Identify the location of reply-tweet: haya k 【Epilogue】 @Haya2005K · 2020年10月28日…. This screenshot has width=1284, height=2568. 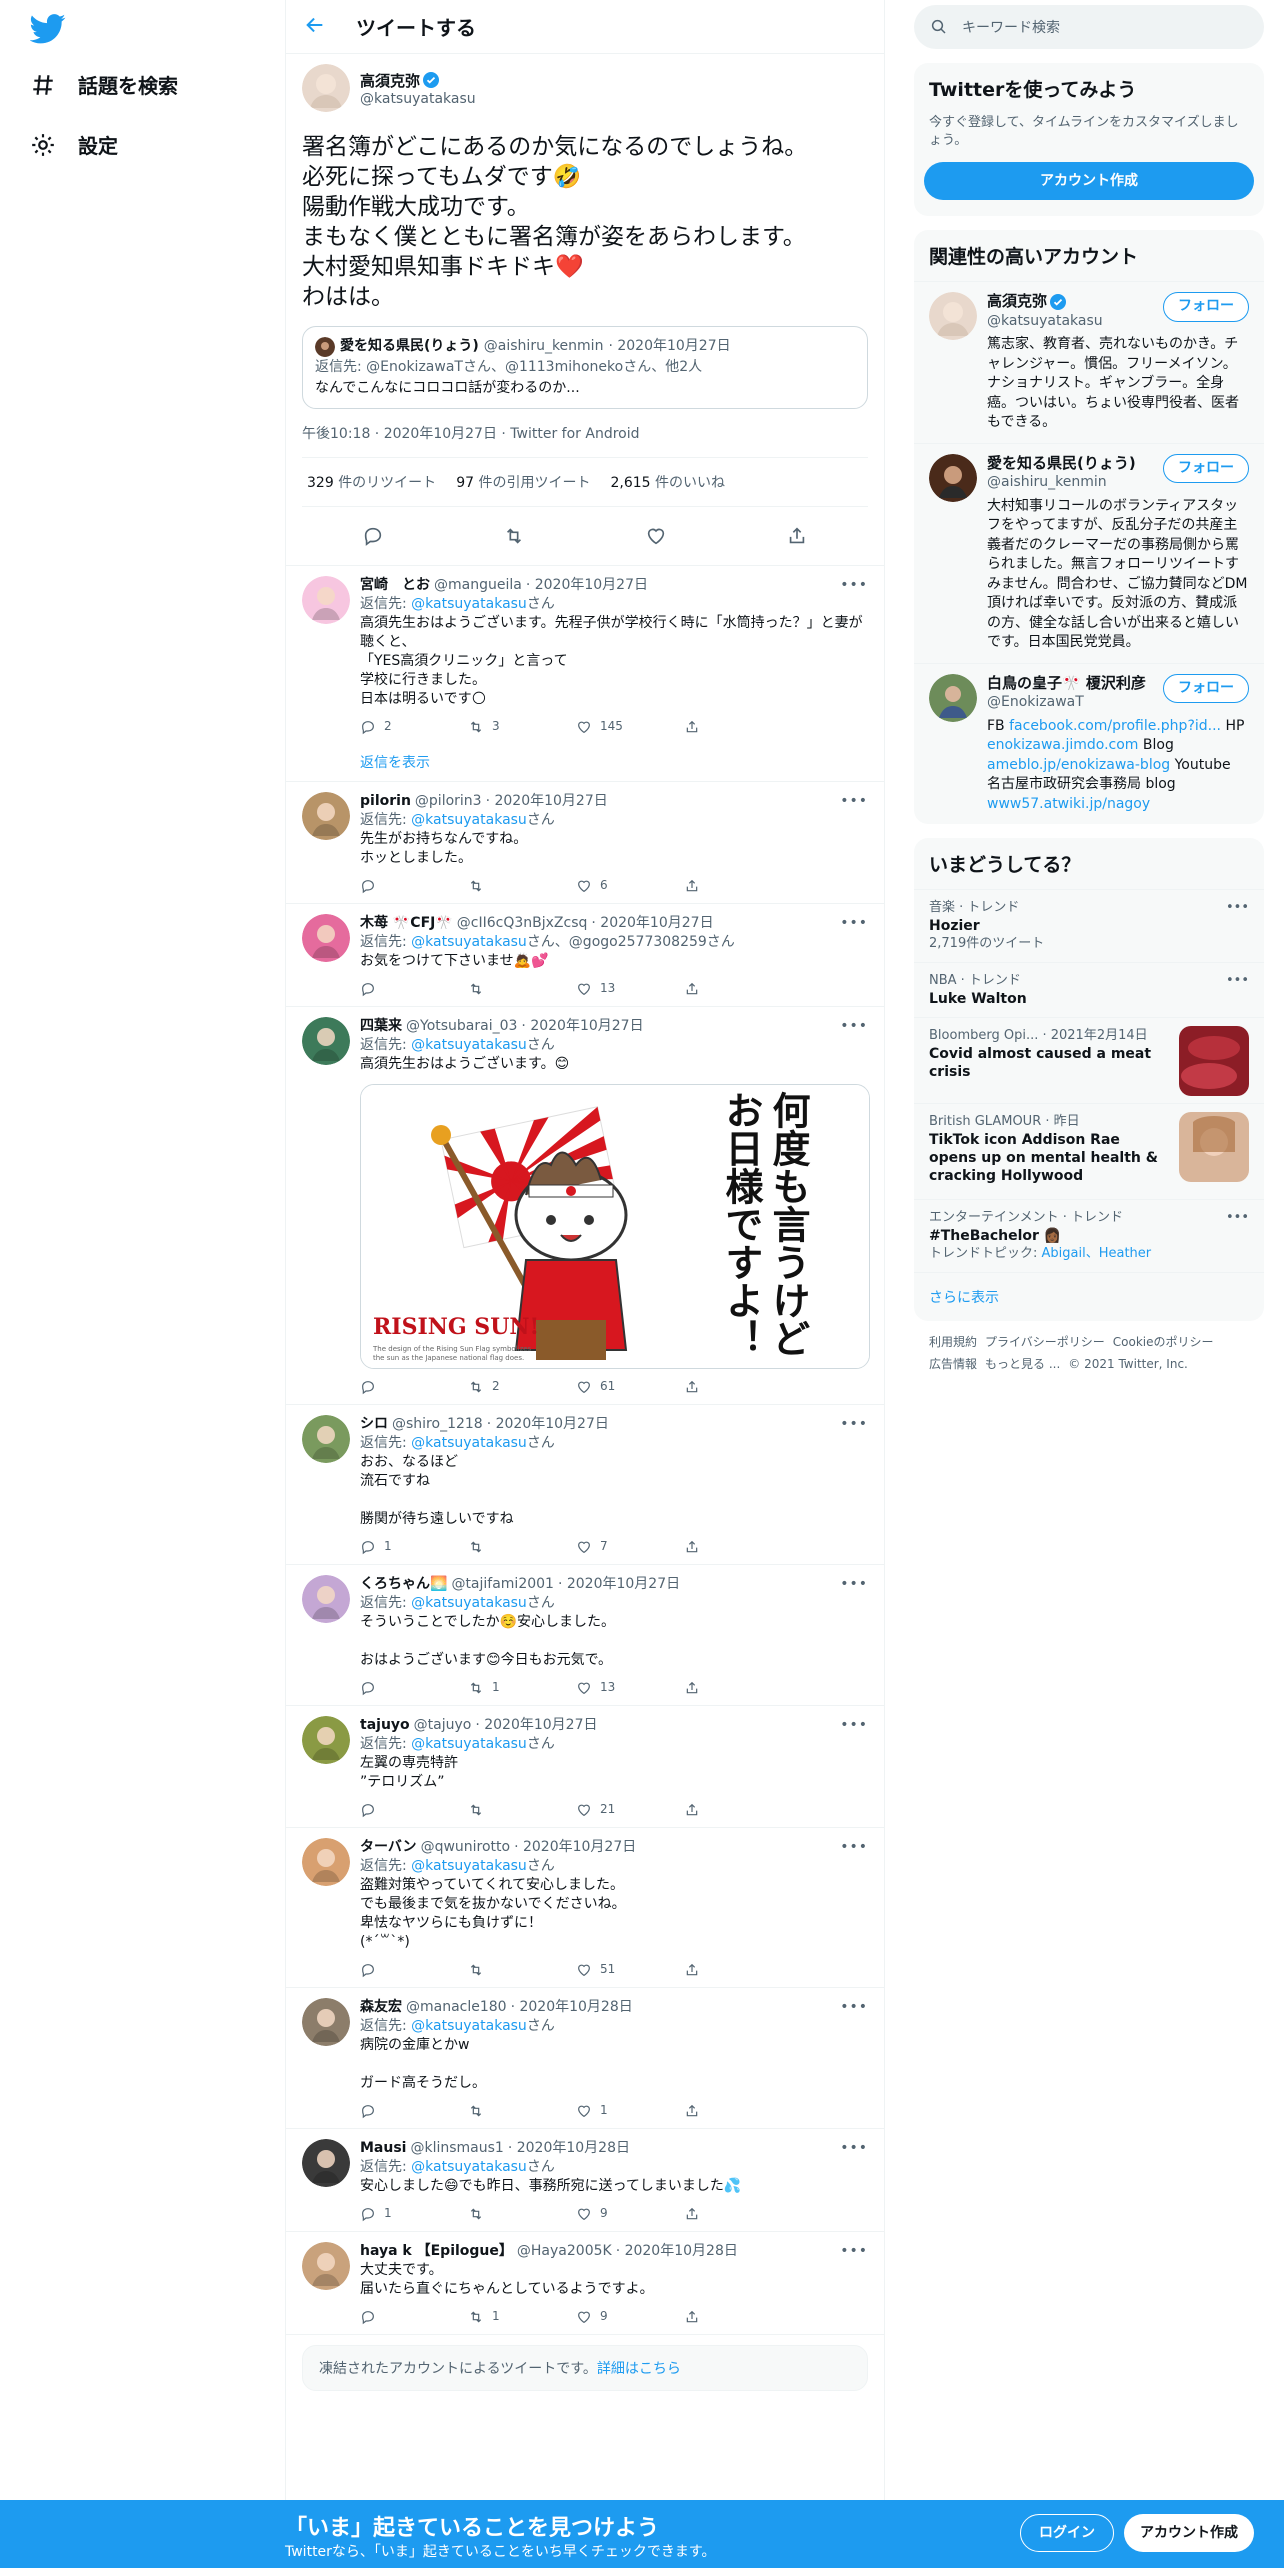
(585, 2283).